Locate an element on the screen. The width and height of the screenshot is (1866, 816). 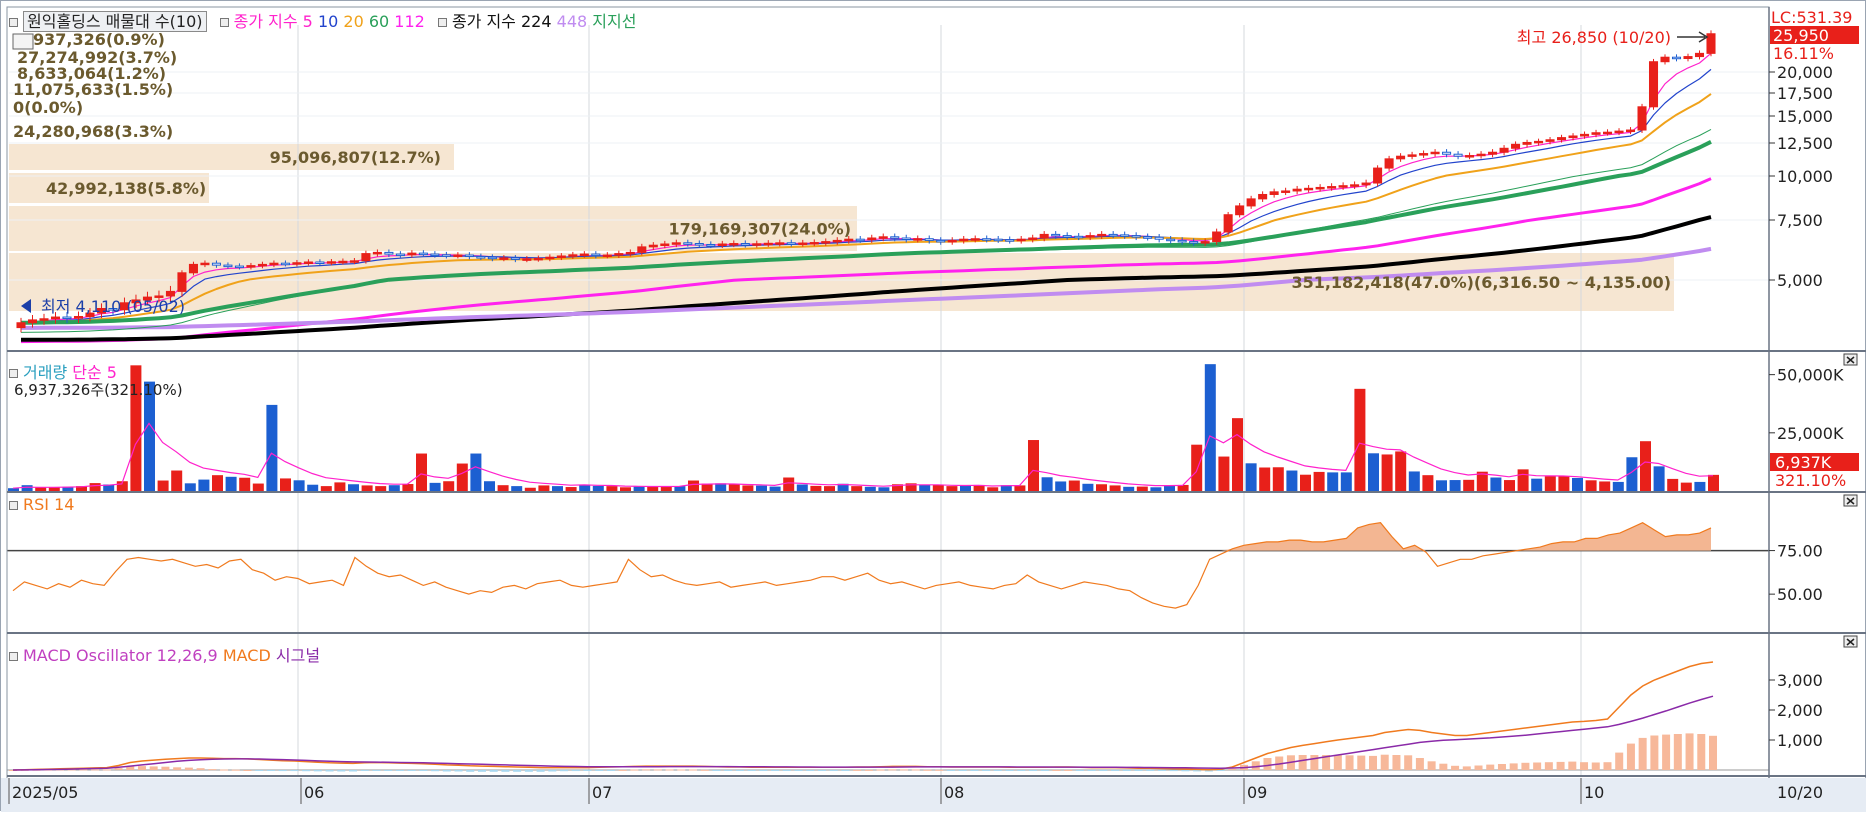
rsi-legend: RSI 14 is located at coordinates (41, 504).